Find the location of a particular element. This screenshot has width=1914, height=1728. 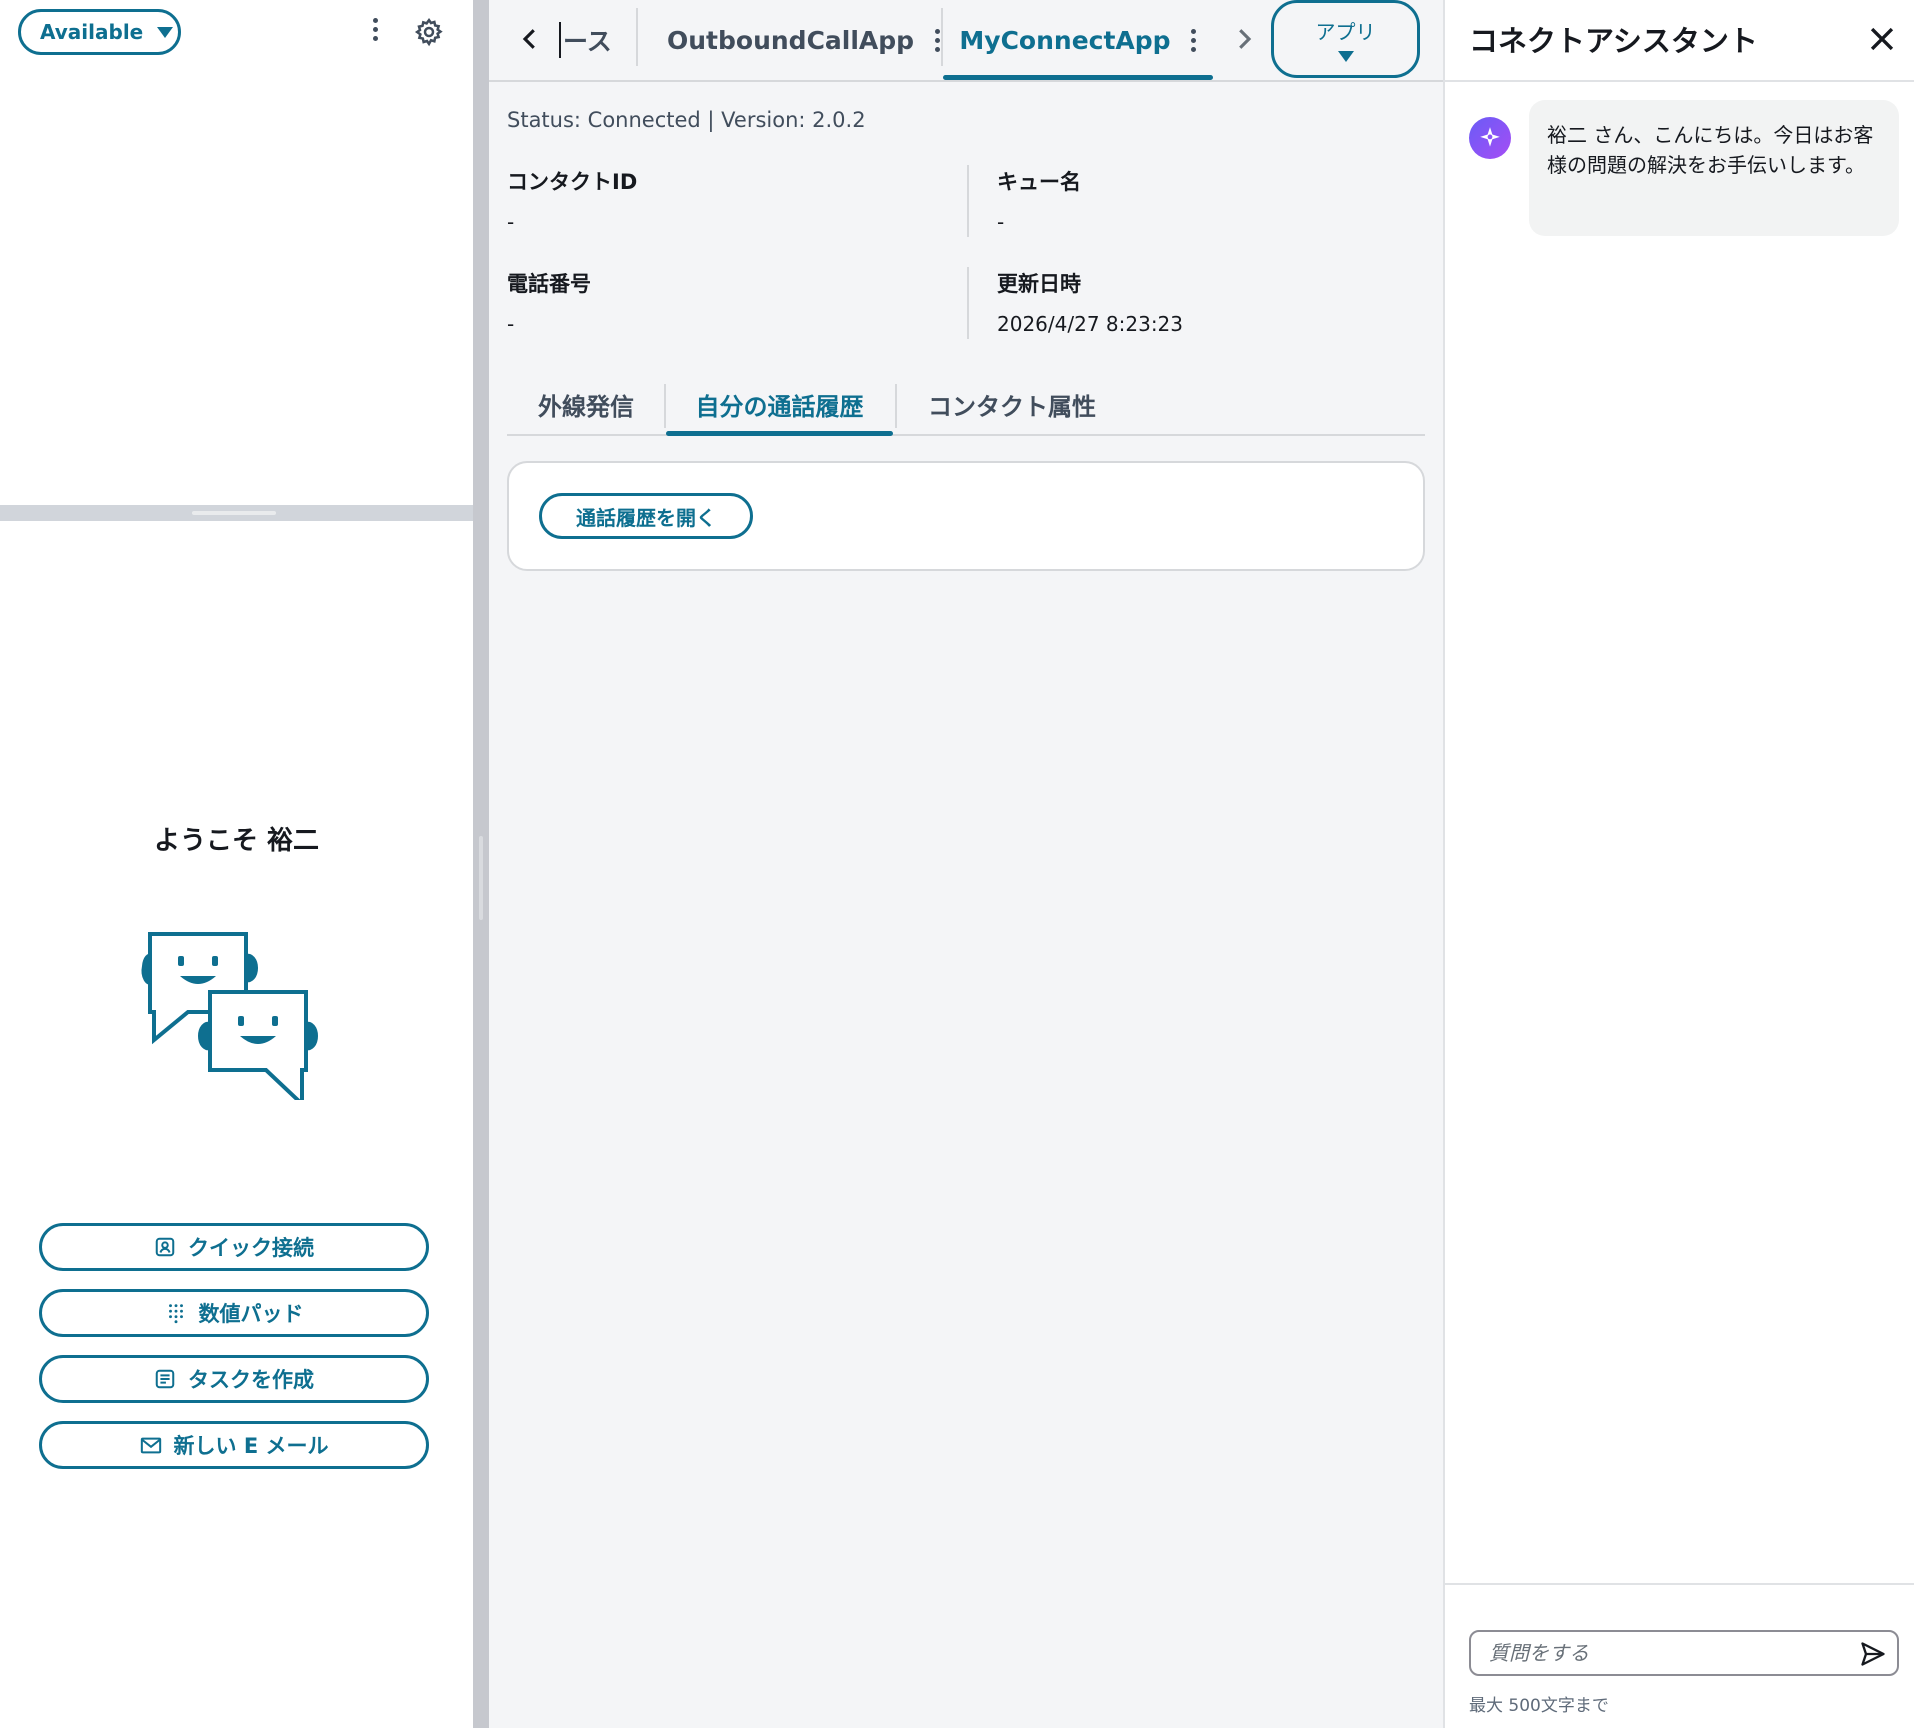

subtab-my-call-history: 自分の通話履歴 is located at coordinates (779, 405).